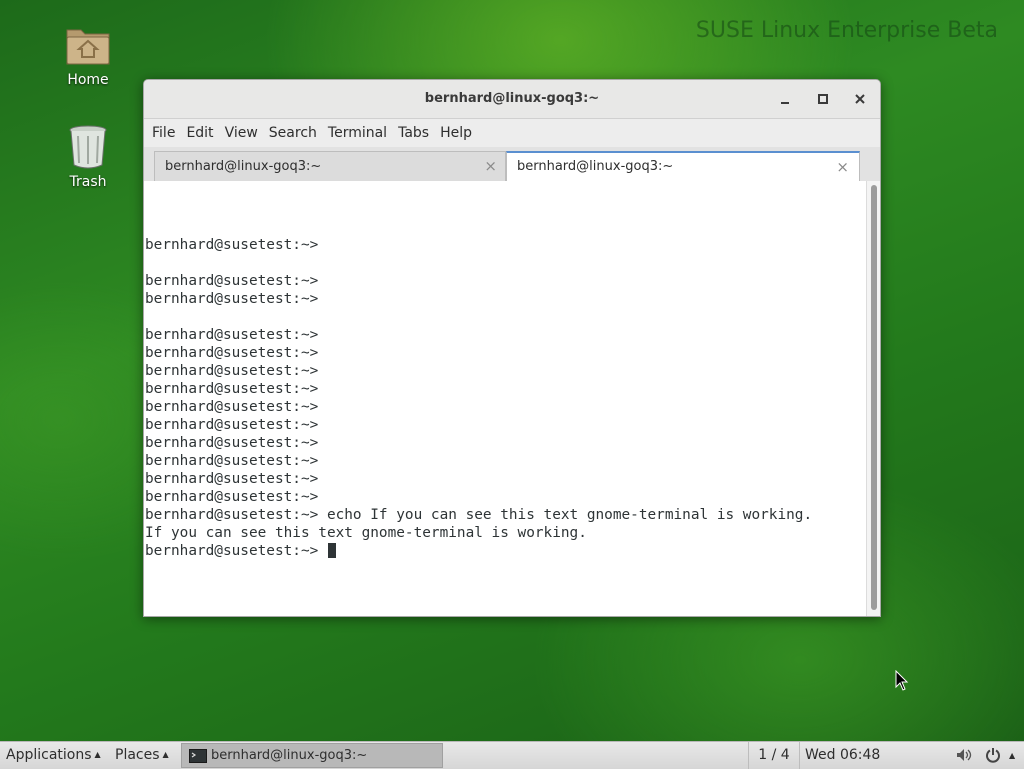 The image size is (1024, 769). I want to click on applications-menu: Applications ▲, so click(53, 755).